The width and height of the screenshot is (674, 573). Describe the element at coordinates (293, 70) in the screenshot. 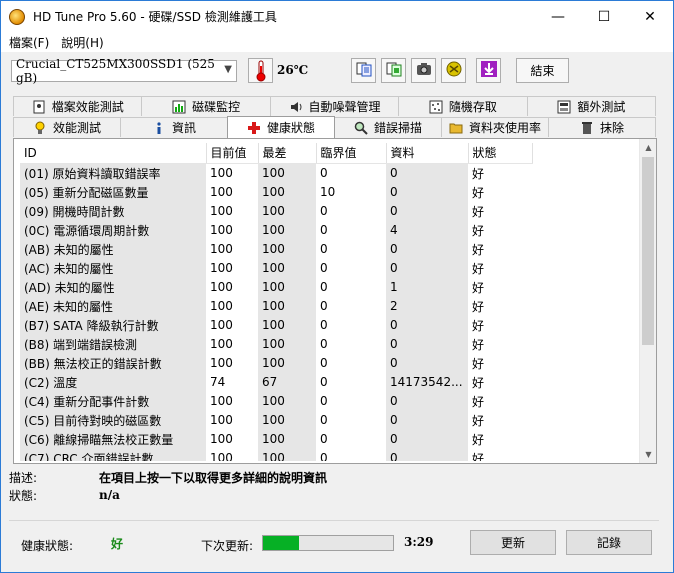

I see `temperature-readout: 26℃` at that location.